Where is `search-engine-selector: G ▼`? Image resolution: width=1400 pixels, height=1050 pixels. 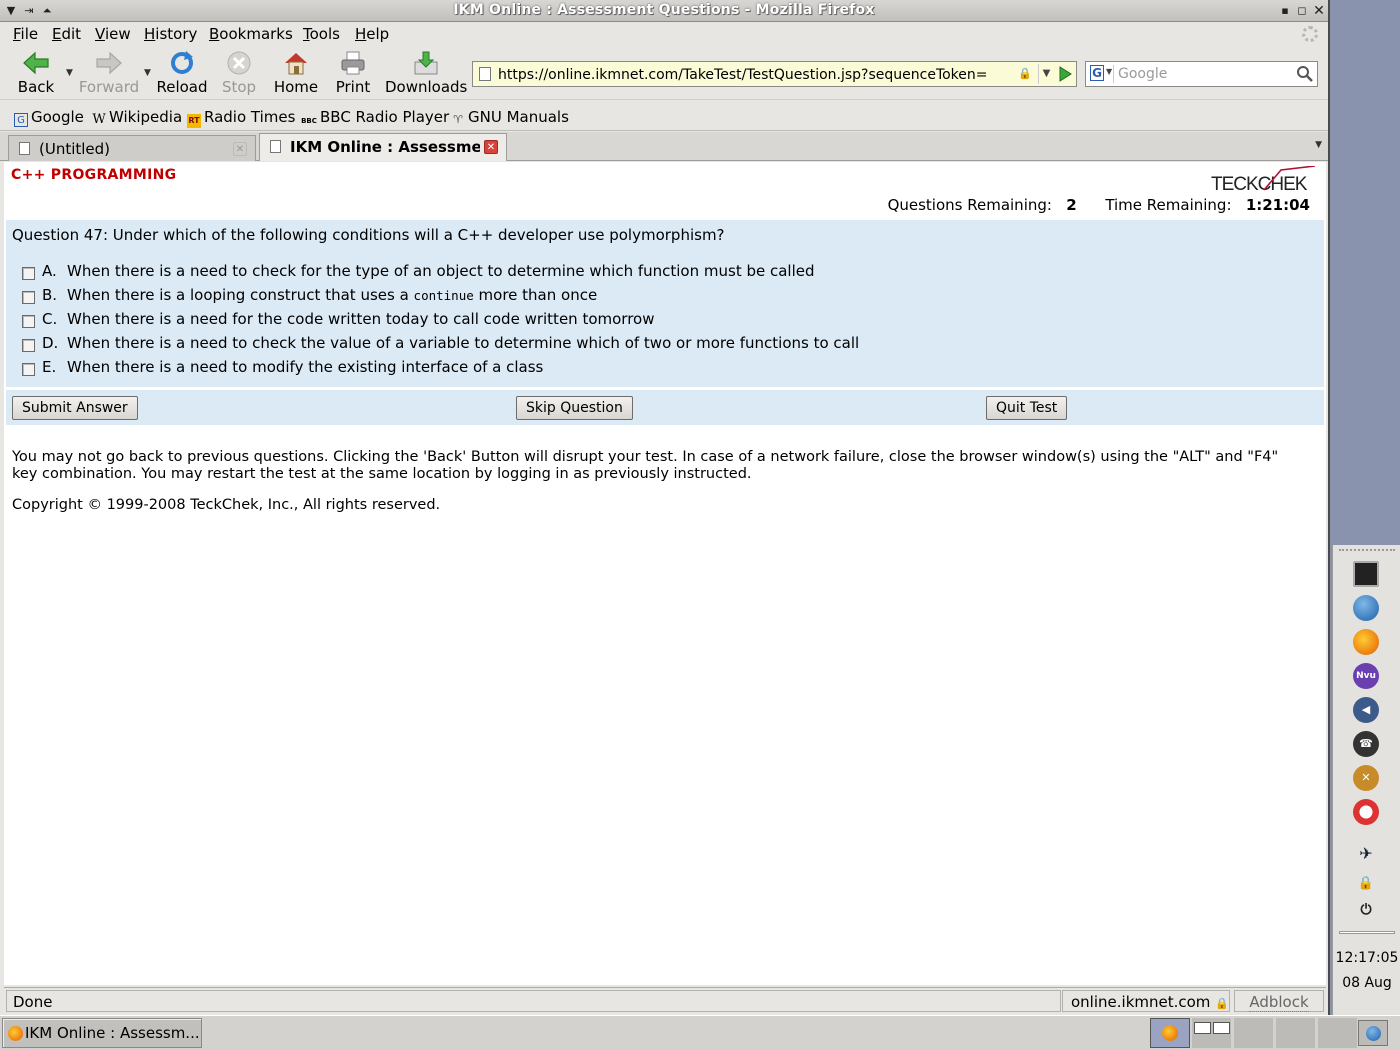
search-engine-selector: G ▼ is located at coordinates (1101, 74).